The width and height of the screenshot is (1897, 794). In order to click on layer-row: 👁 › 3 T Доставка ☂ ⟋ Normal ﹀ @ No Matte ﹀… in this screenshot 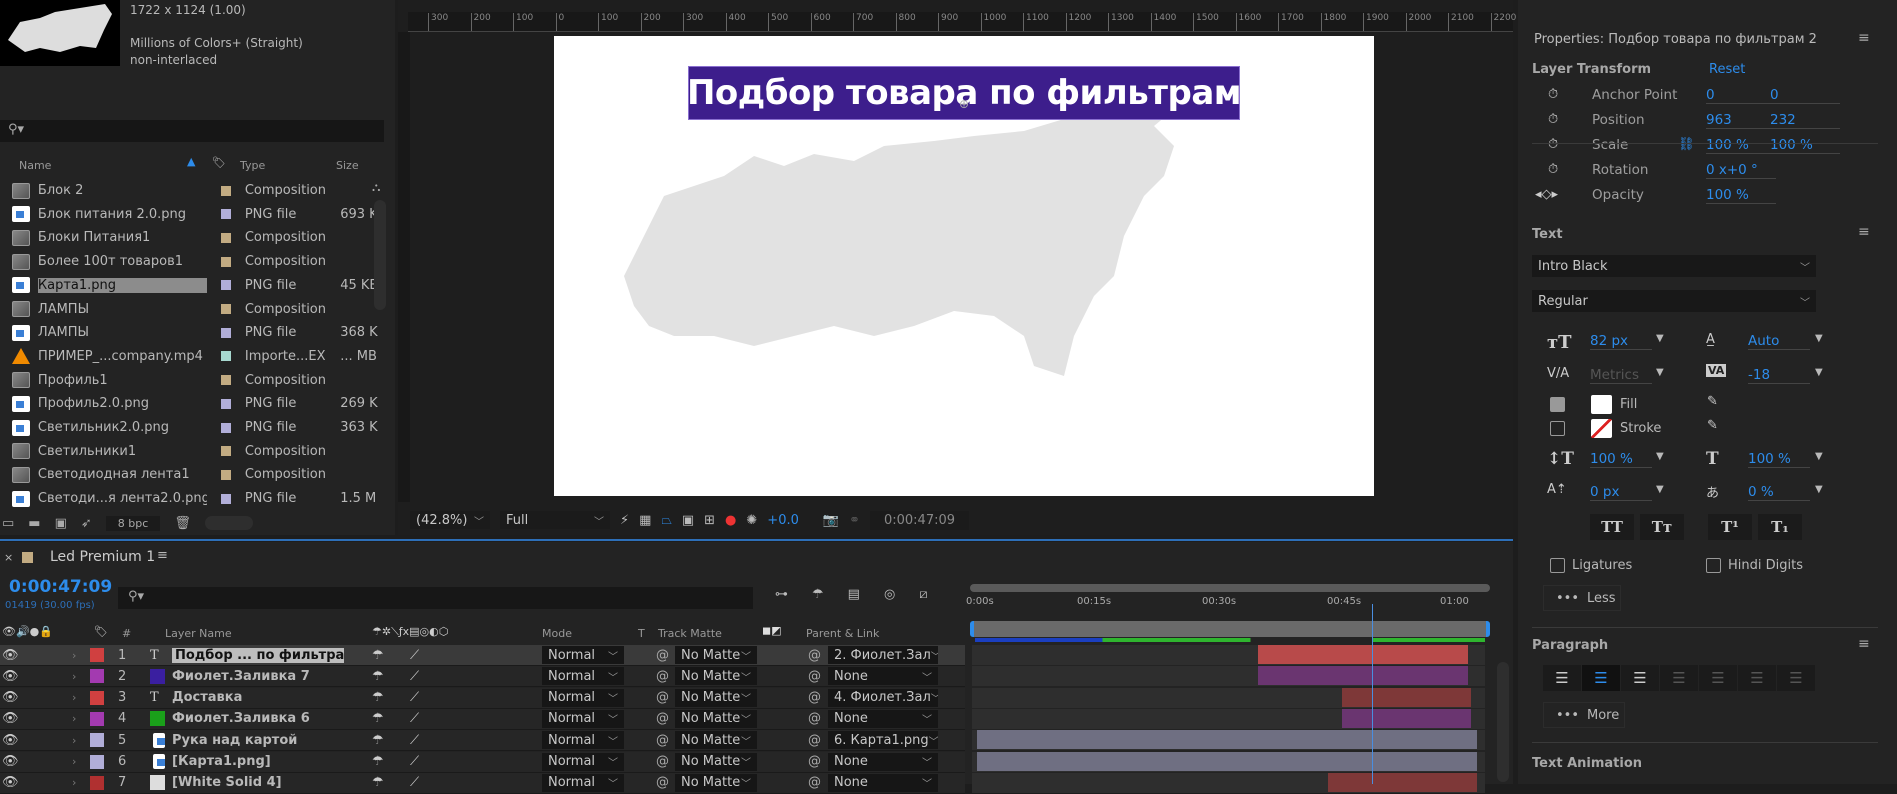, I will do `click(482, 698)`.